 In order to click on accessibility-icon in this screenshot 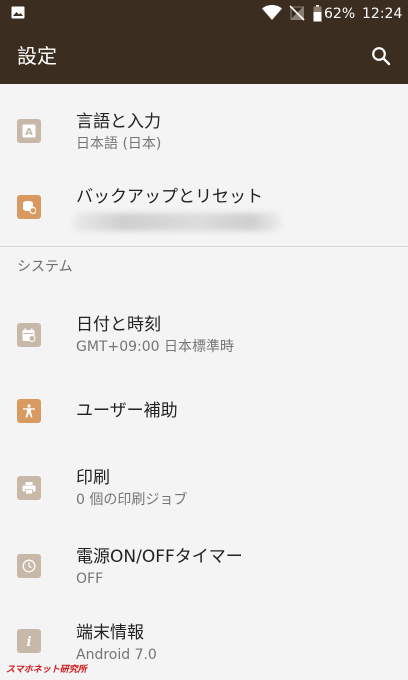, I will do `click(29, 411)`.